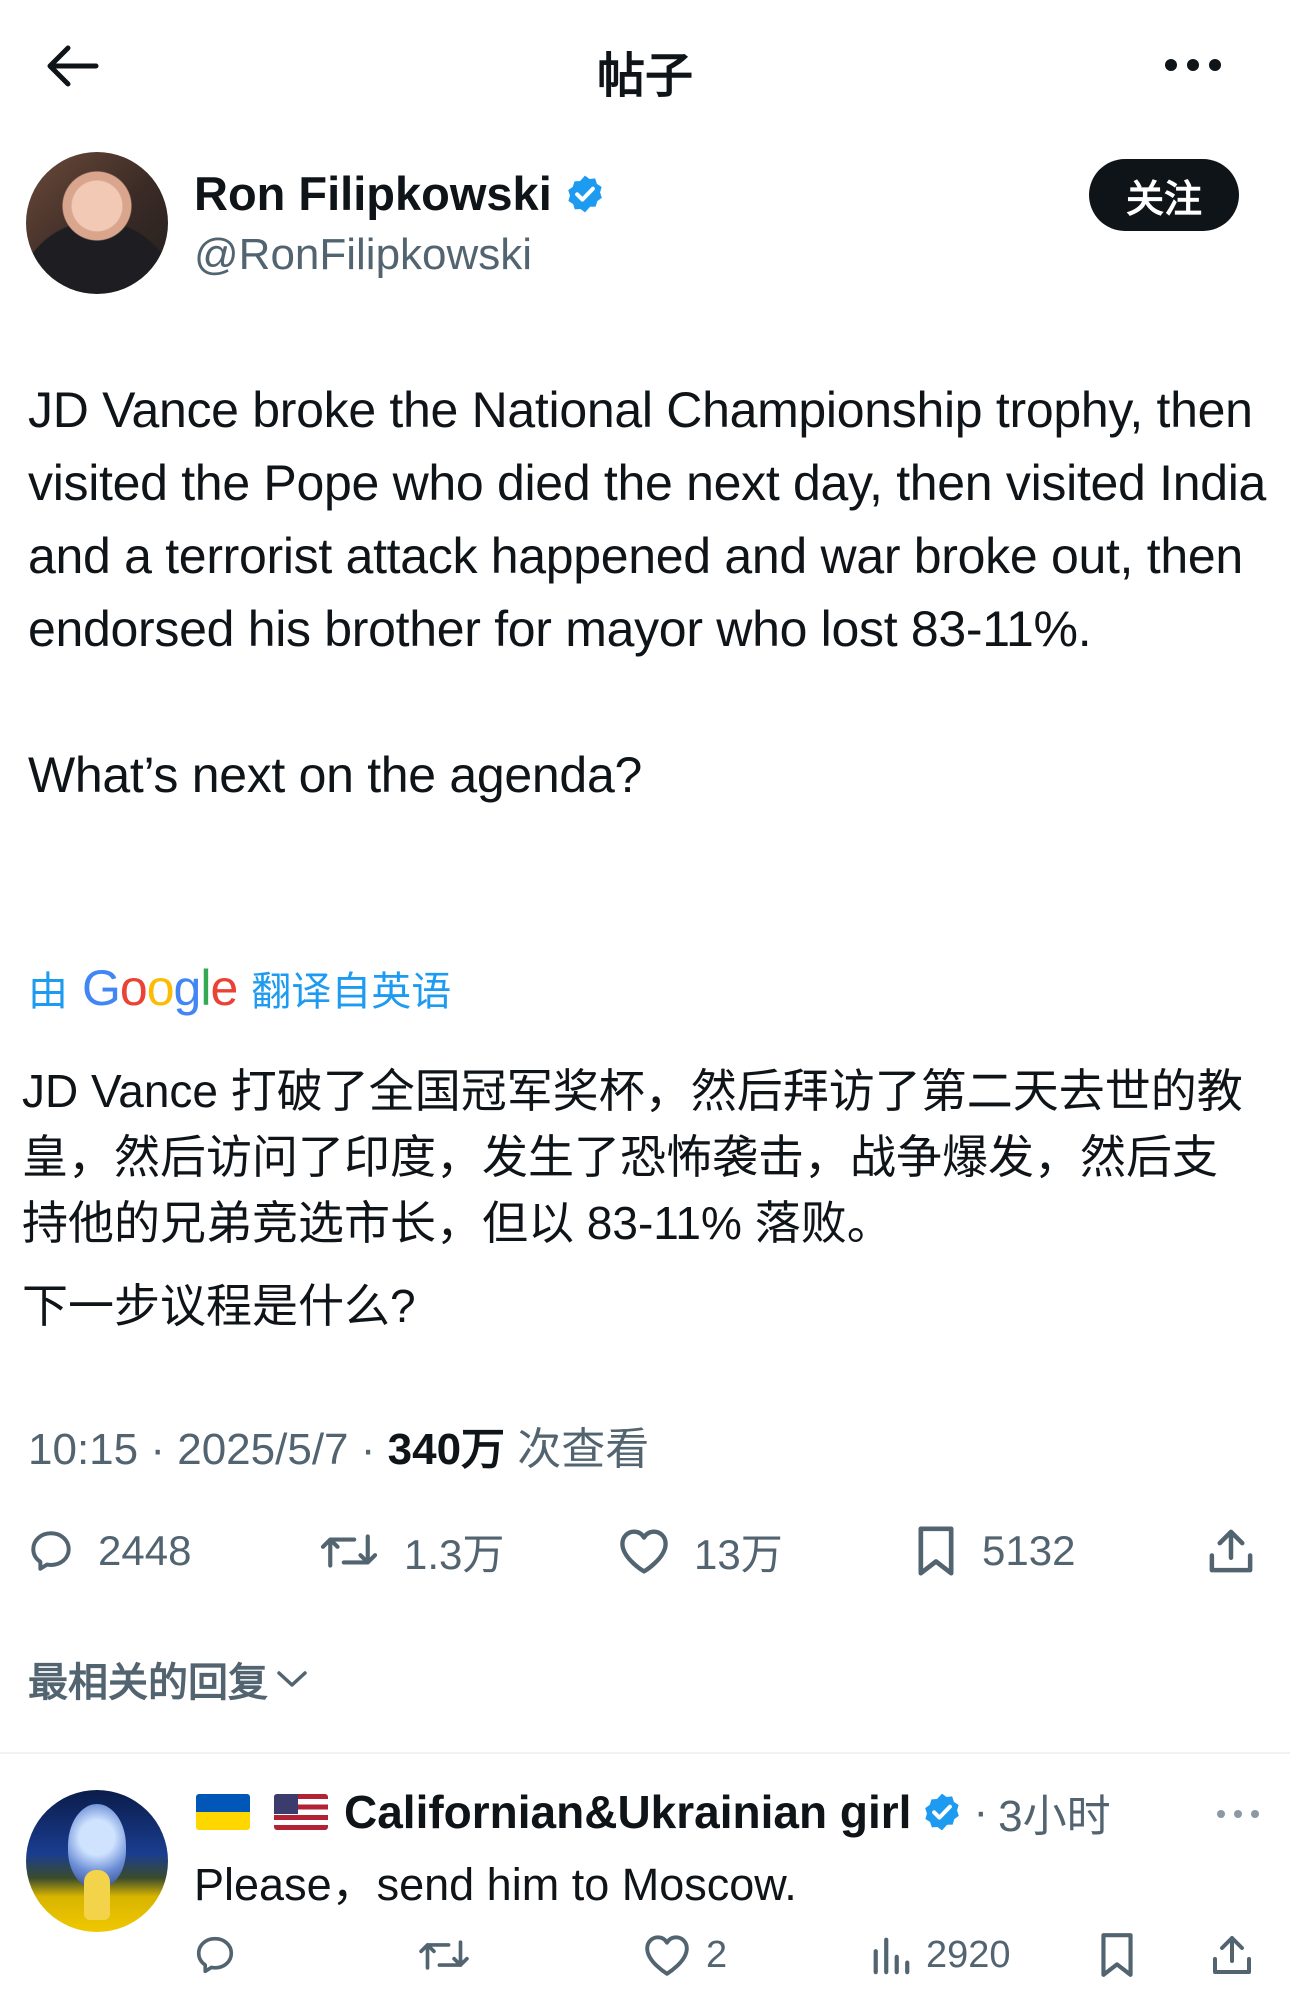 Image resolution: width=1290 pixels, height=2008 pixels. I want to click on reply-share-button, so click(1232, 1955).